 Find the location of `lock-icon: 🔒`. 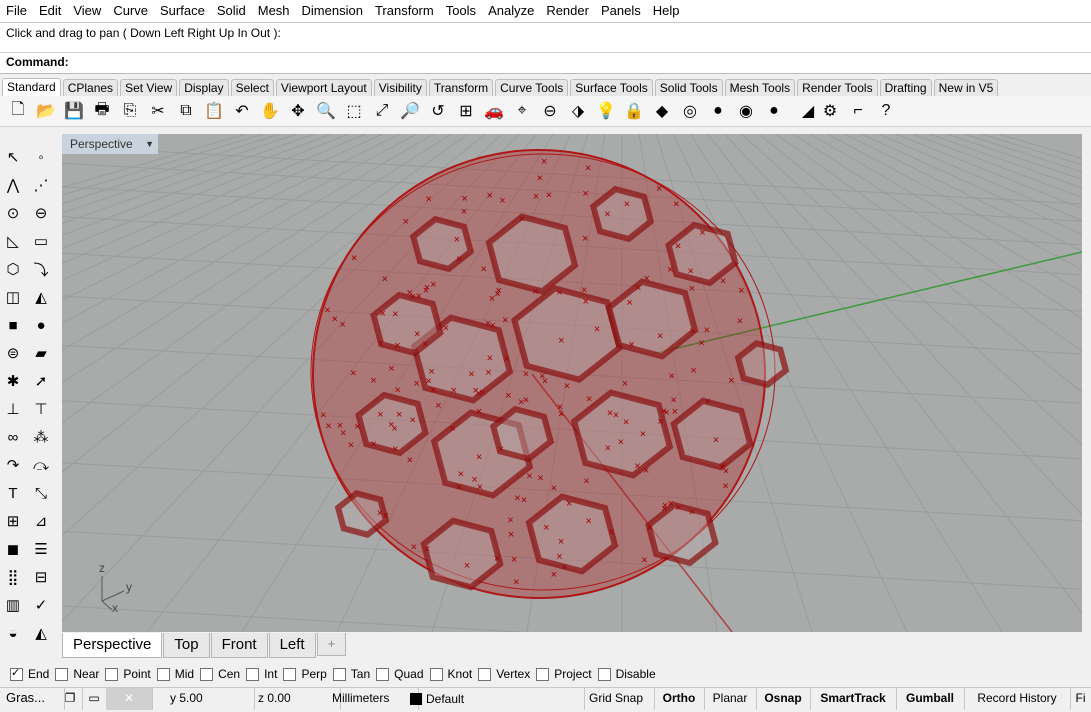

lock-icon: 🔒 is located at coordinates (634, 111).